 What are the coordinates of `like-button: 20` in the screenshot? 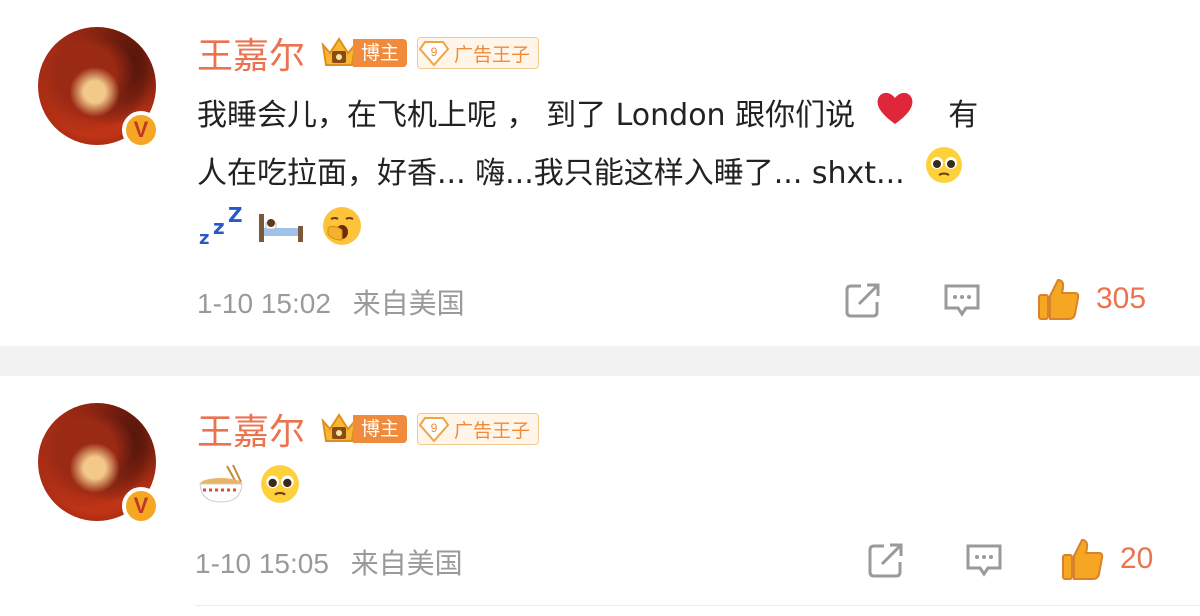 It's located at (1106, 559).